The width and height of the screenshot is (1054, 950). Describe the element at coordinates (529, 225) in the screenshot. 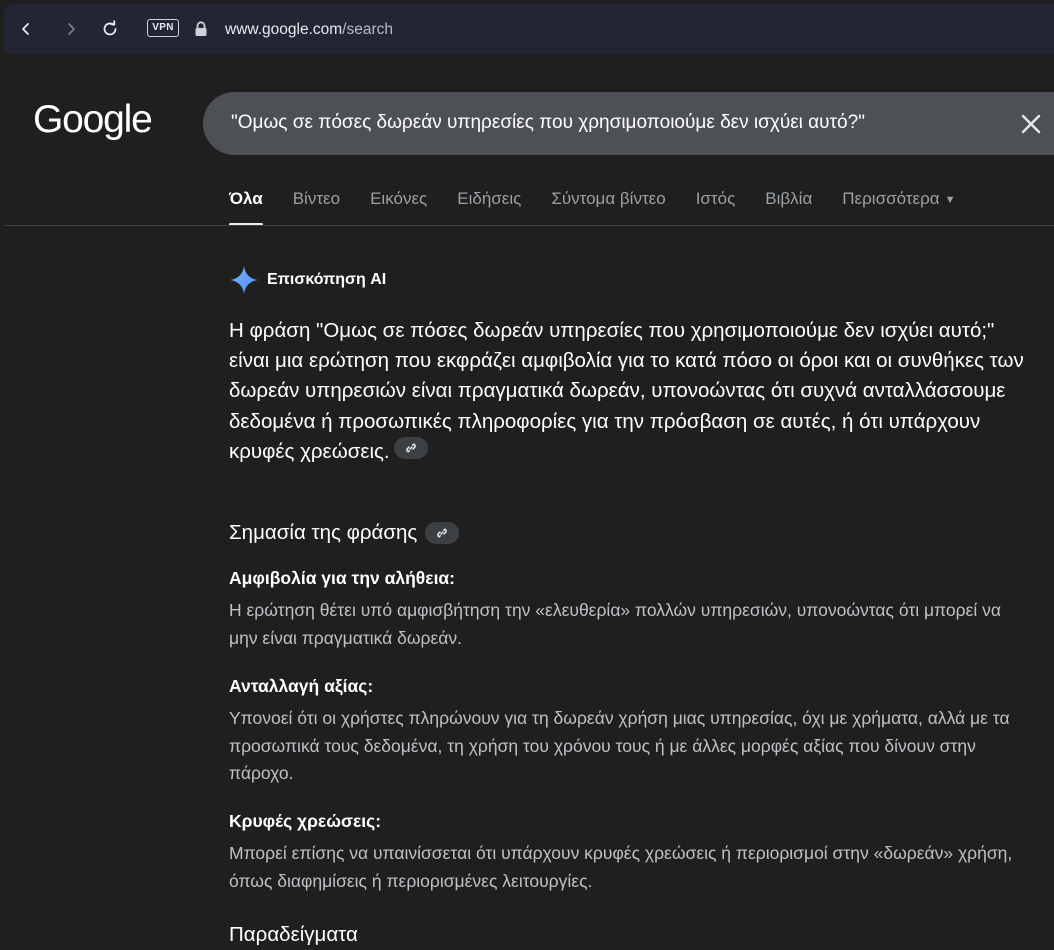

I see `tabs-divider` at that location.